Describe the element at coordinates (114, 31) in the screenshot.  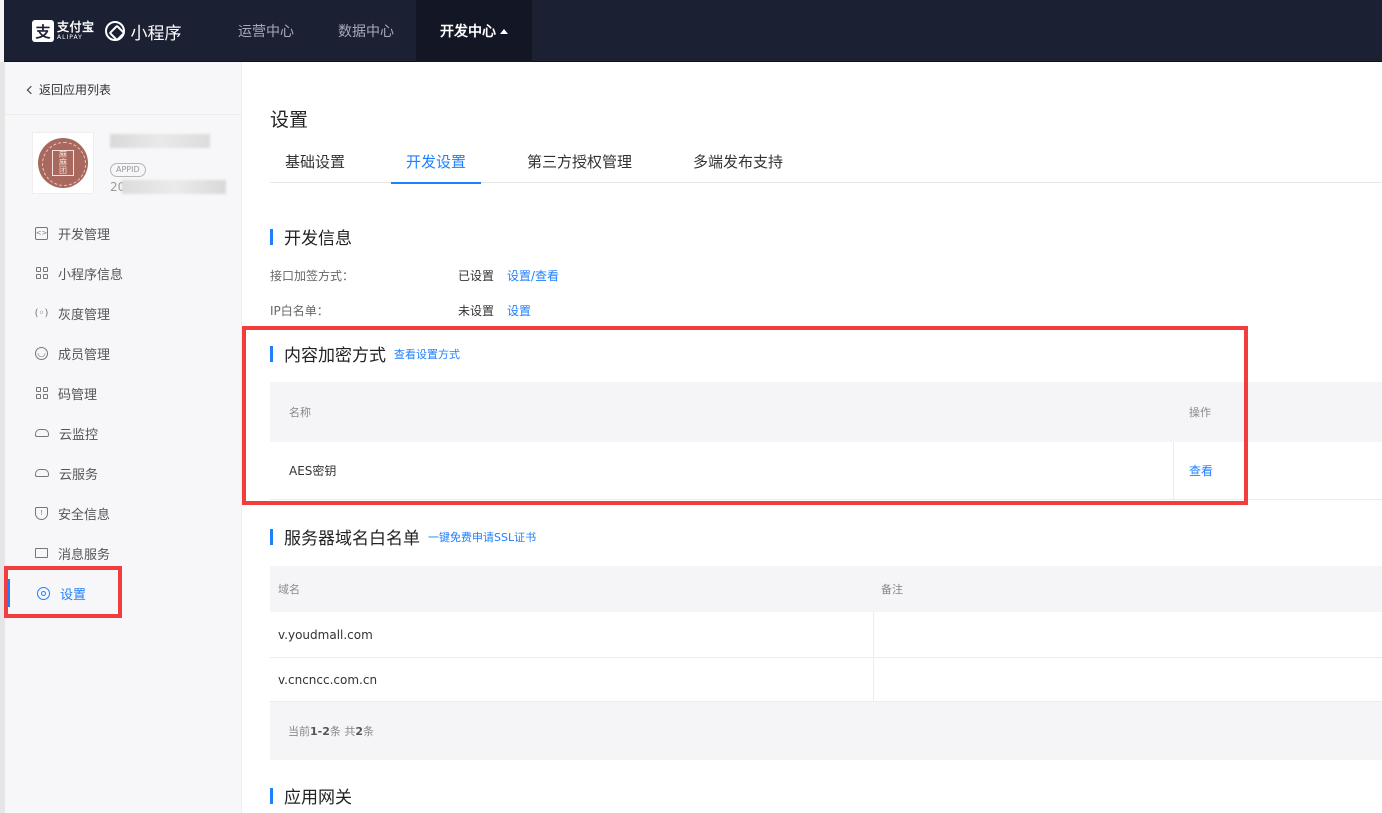
I see `mini-program-icon` at that location.